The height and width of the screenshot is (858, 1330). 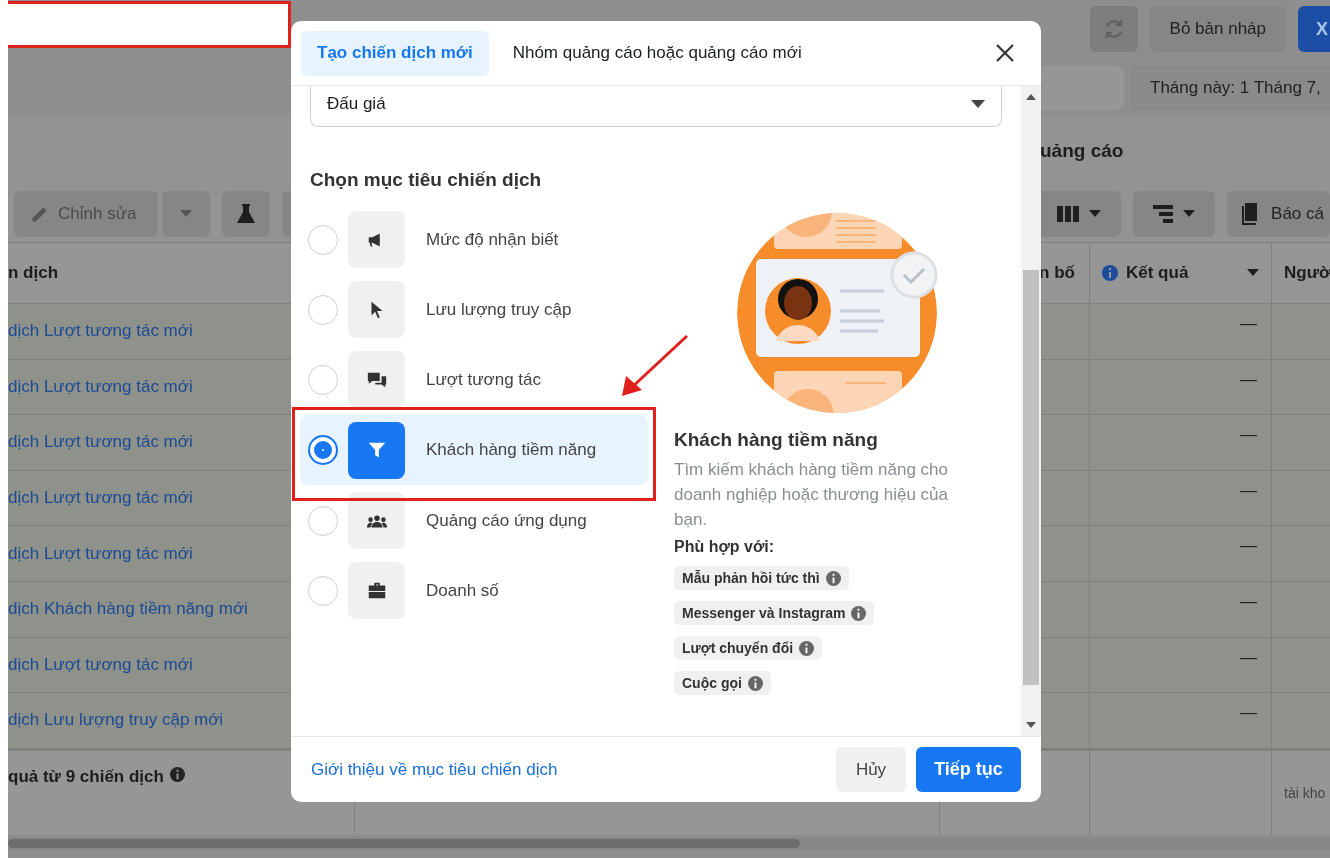 What do you see at coordinates (748, 648) in the screenshot?
I see `feature-tag: Lượt chuyển đổi` at bounding box center [748, 648].